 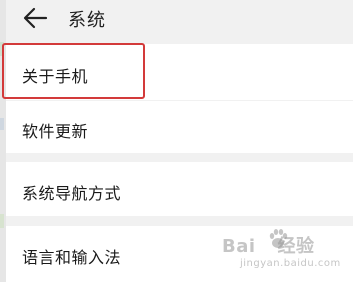 I want to click on back-button, so click(x=35, y=18).